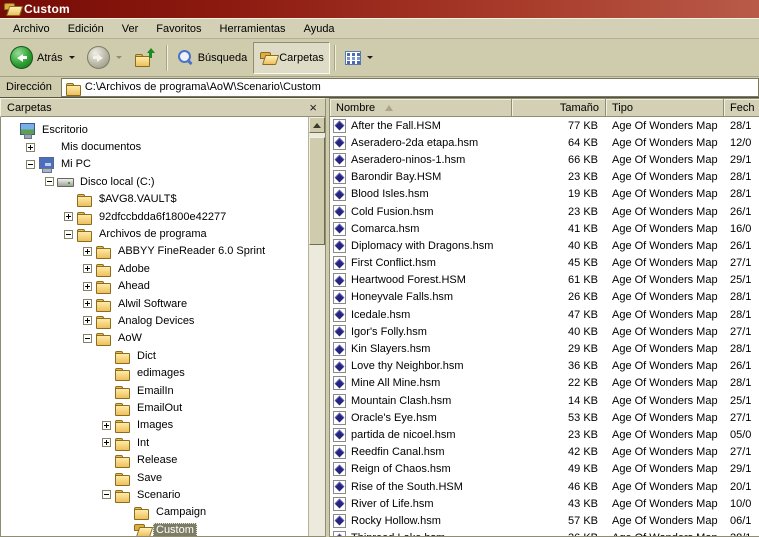 The image size is (759, 537). I want to click on tree-item--avg8-vault-: $AVG8.VAULT$, so click(154, 199).